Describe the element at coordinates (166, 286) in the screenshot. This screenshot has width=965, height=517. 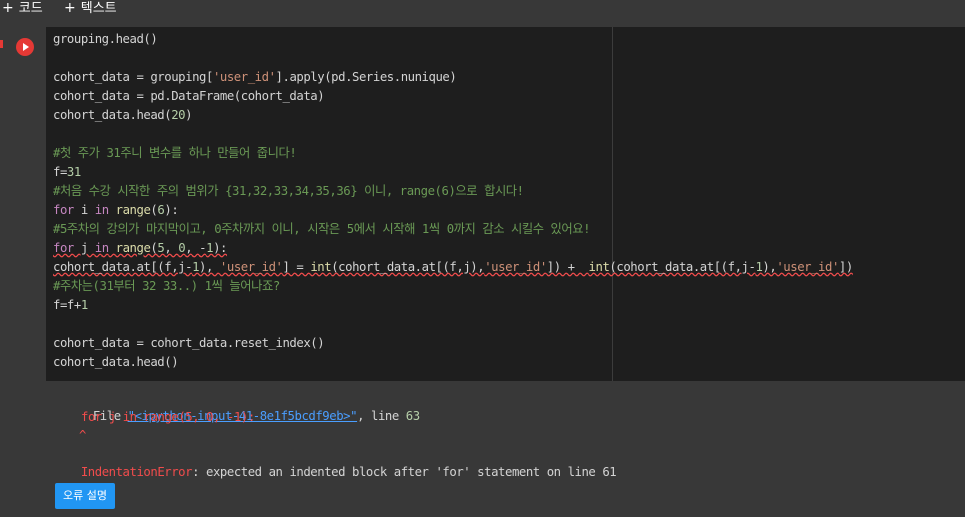
I see `code-line: #주차는(31부터 32 33..) 1씩 늘어나죠?` at that location.